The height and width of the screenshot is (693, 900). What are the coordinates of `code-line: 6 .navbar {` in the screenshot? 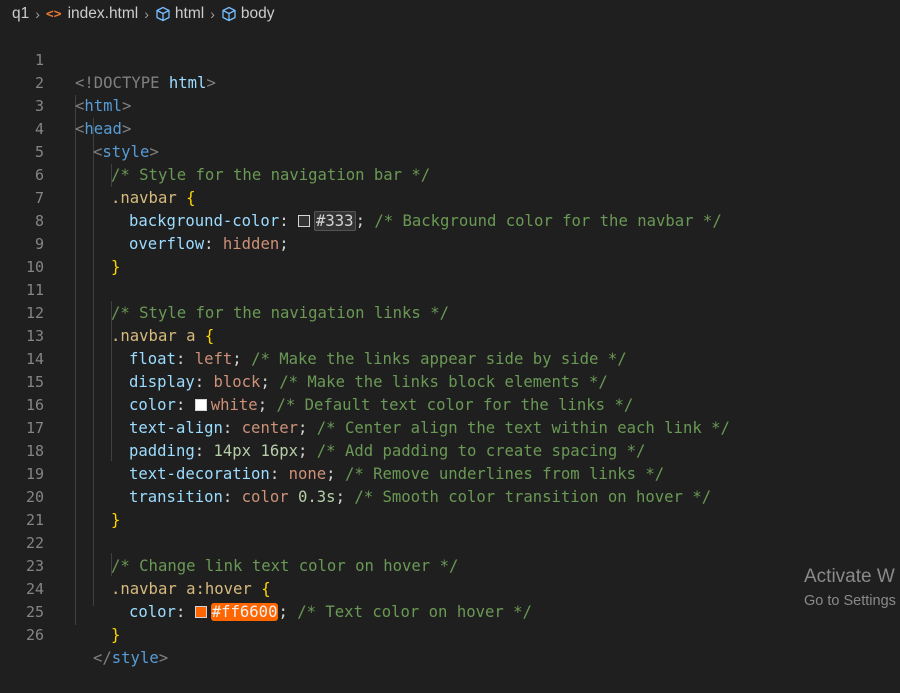 It's located at (450, 174).